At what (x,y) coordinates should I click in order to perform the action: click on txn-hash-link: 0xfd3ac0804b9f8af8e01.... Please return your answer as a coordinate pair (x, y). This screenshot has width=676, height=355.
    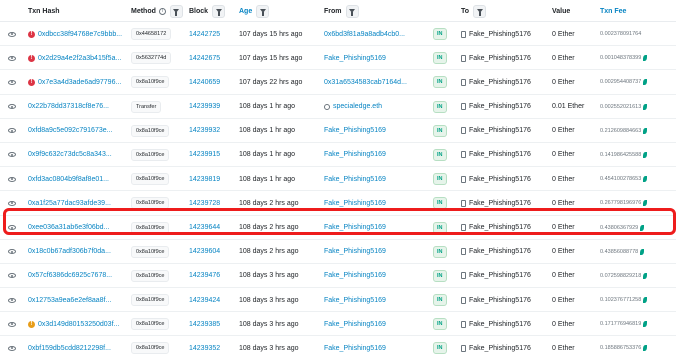
    Looking at the image, I should click on (68, 179).